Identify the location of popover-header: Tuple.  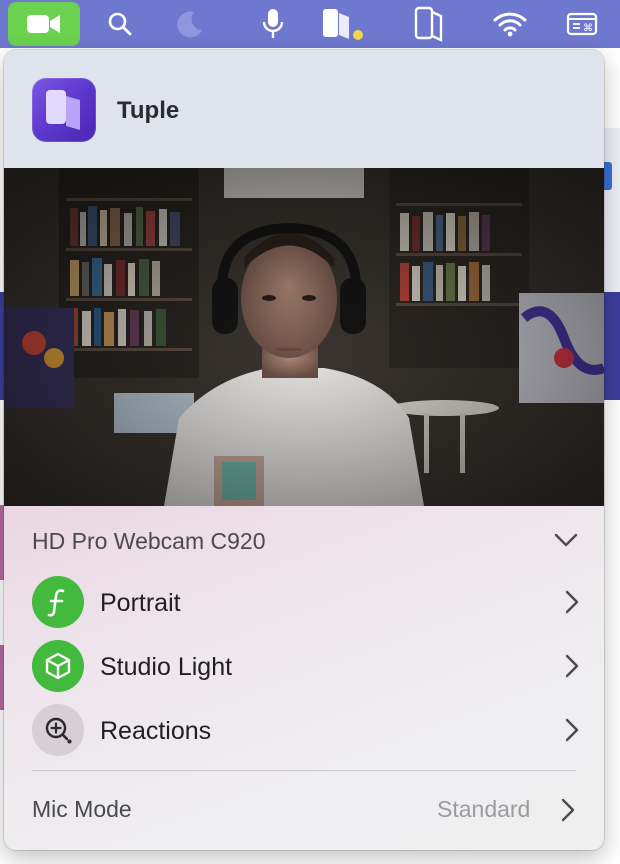
(304, 109).